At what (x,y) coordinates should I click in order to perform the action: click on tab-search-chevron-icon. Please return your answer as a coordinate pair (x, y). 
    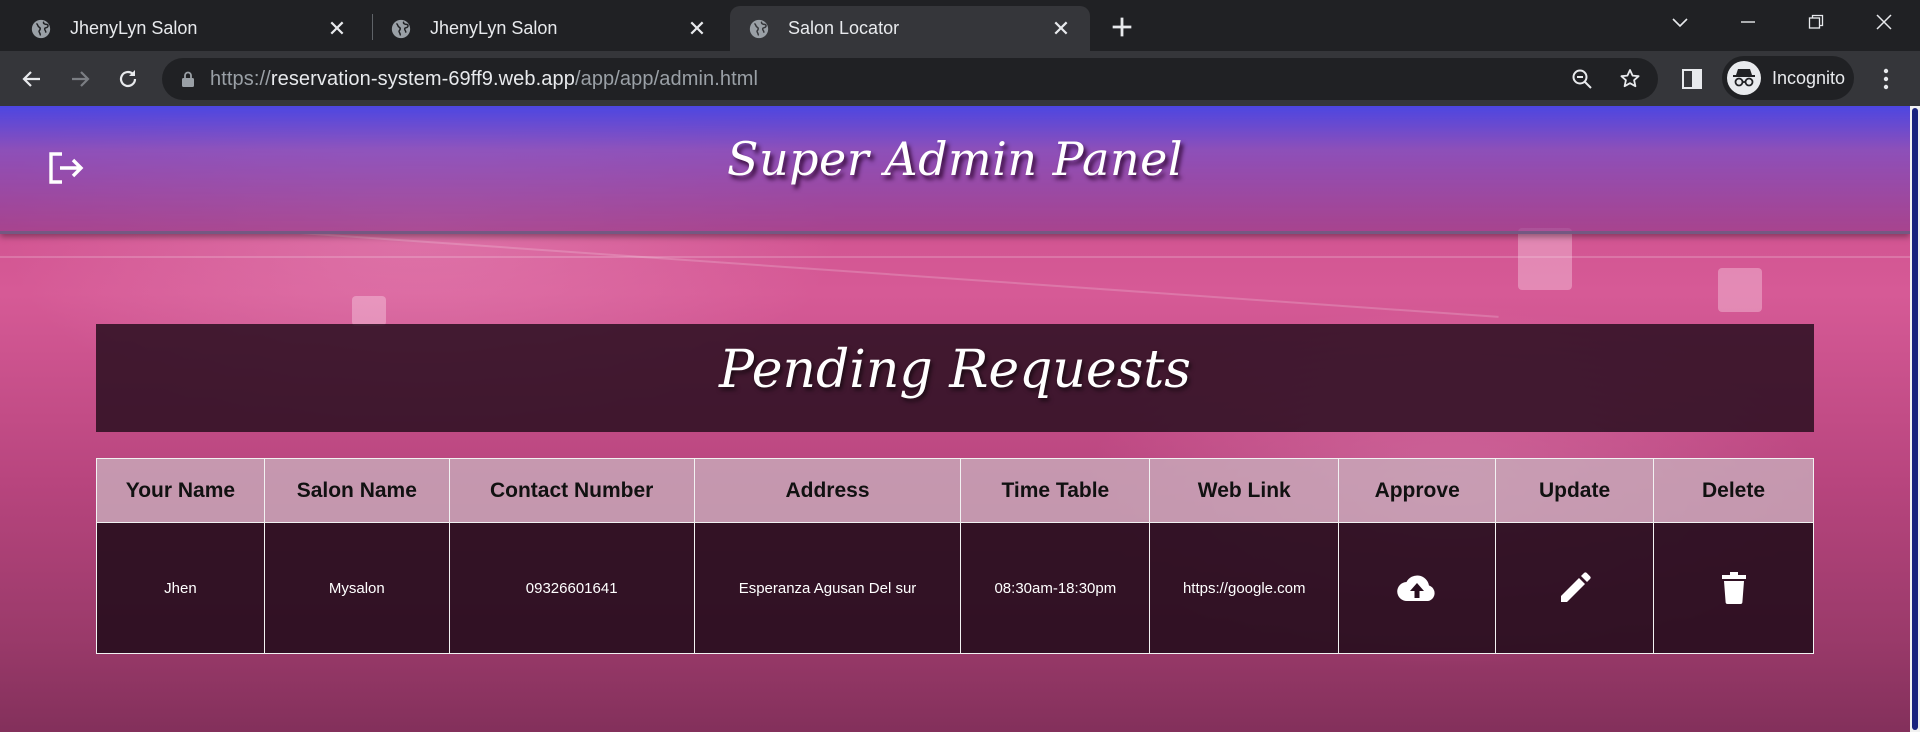
    Looking at the image, I should click on (1680, 22).